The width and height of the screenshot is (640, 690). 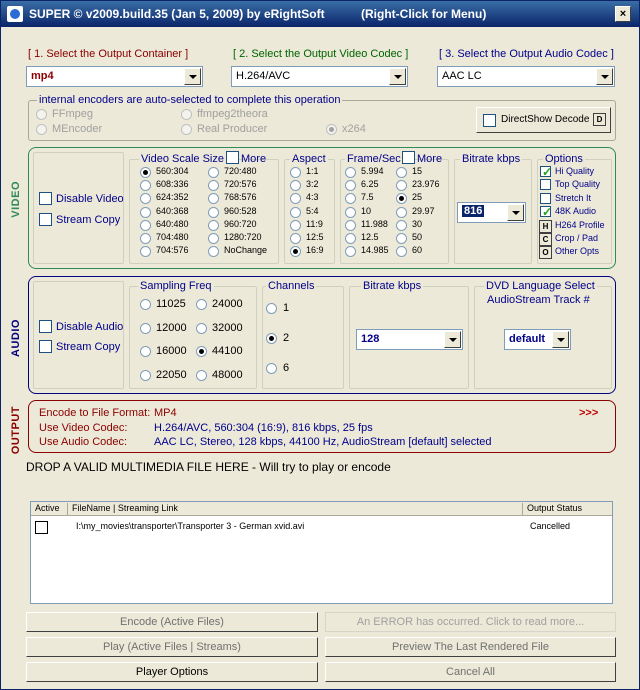 I want to click on dvd-track-select: default, so click(x=537, y=339).